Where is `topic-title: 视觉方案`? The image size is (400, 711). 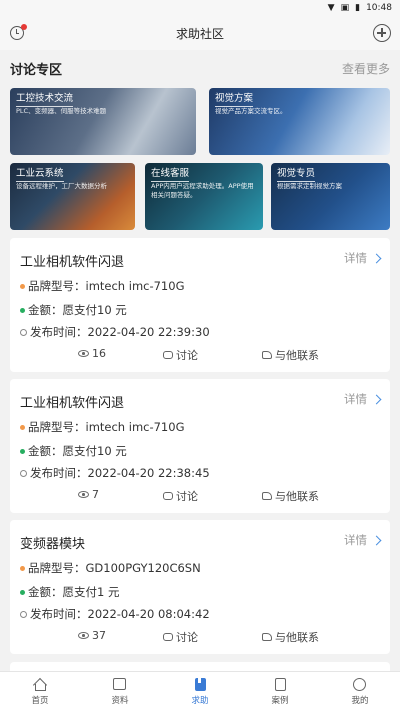
topic-title: 视觉方案 is located at coordinates (299, 100).